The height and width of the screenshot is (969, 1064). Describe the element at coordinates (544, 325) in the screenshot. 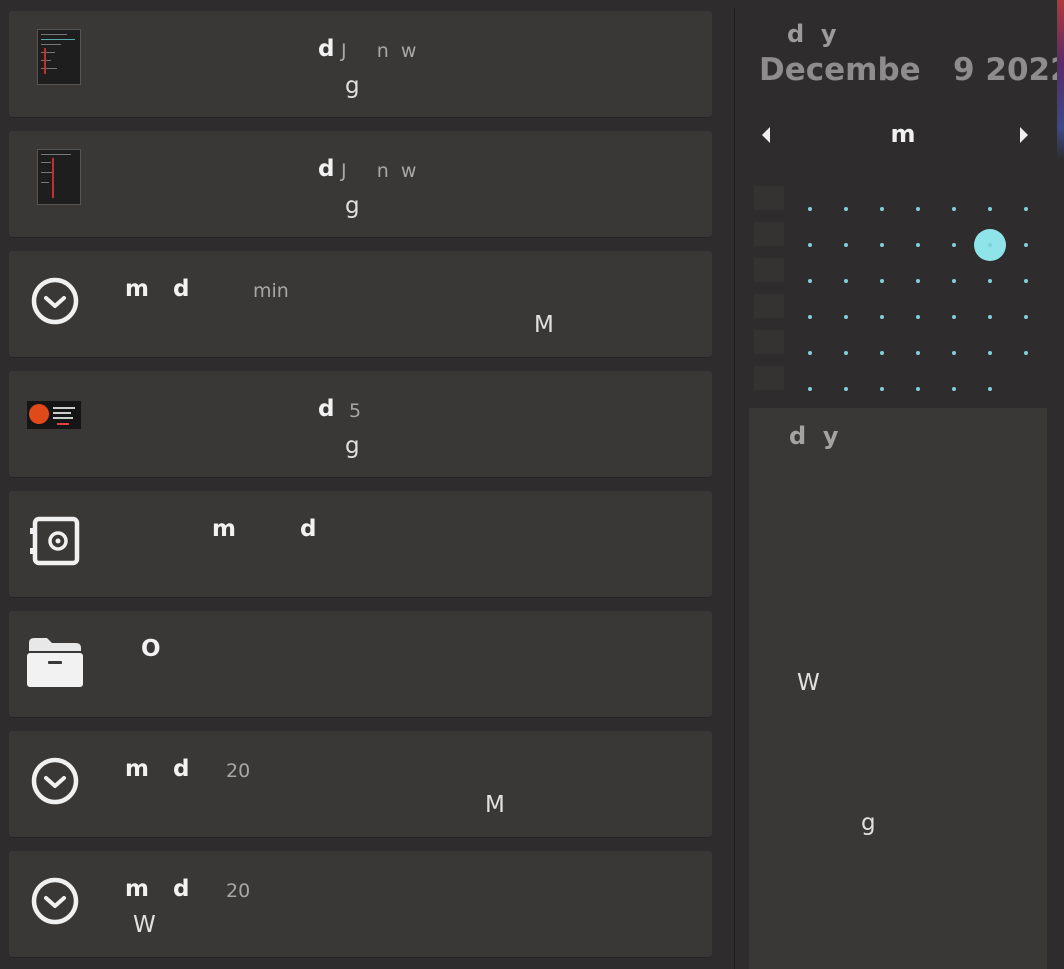

I see `notification-body: M` at that location.